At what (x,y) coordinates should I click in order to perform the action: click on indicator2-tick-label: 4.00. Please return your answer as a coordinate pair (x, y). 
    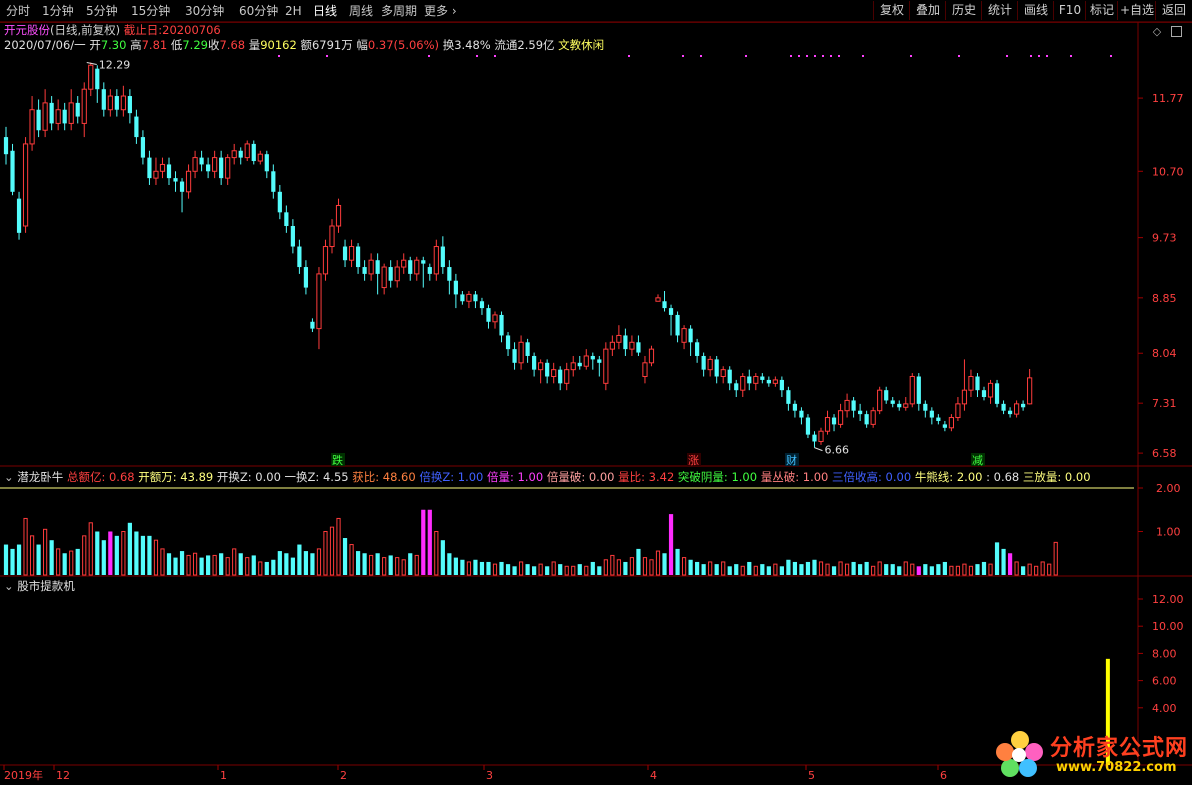
    Looking at the image, I should click on (1164, 708).